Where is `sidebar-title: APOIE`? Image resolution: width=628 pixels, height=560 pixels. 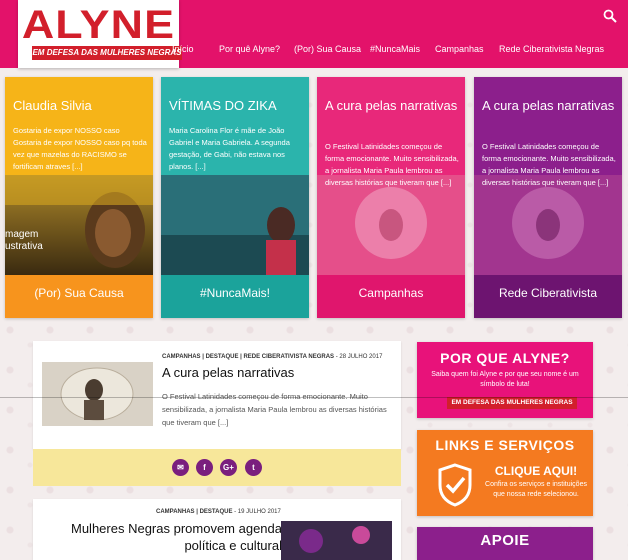 sidebar-title: APOIE is located at coordinates (505, 540).